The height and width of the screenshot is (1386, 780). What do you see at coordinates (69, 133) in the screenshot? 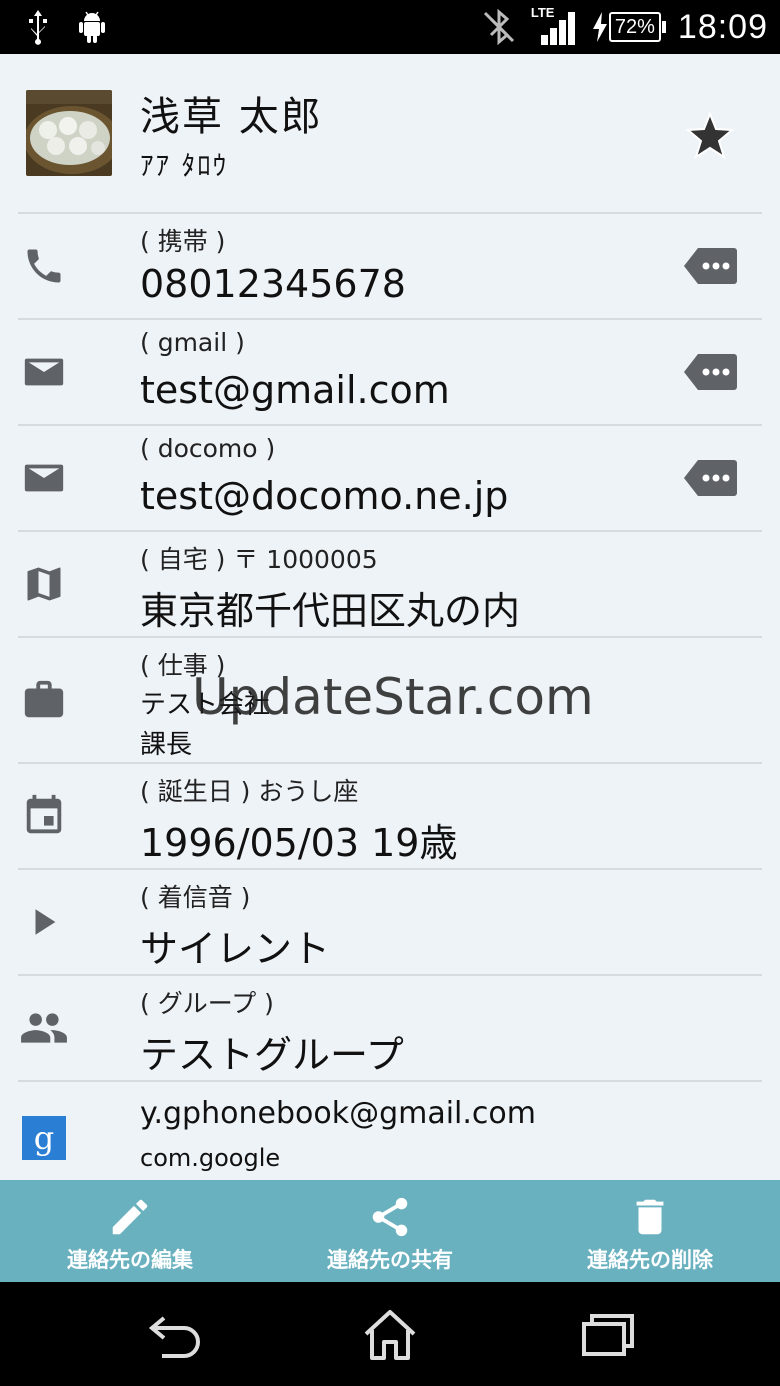
I see `avatar` at bounding box center [69, 133].